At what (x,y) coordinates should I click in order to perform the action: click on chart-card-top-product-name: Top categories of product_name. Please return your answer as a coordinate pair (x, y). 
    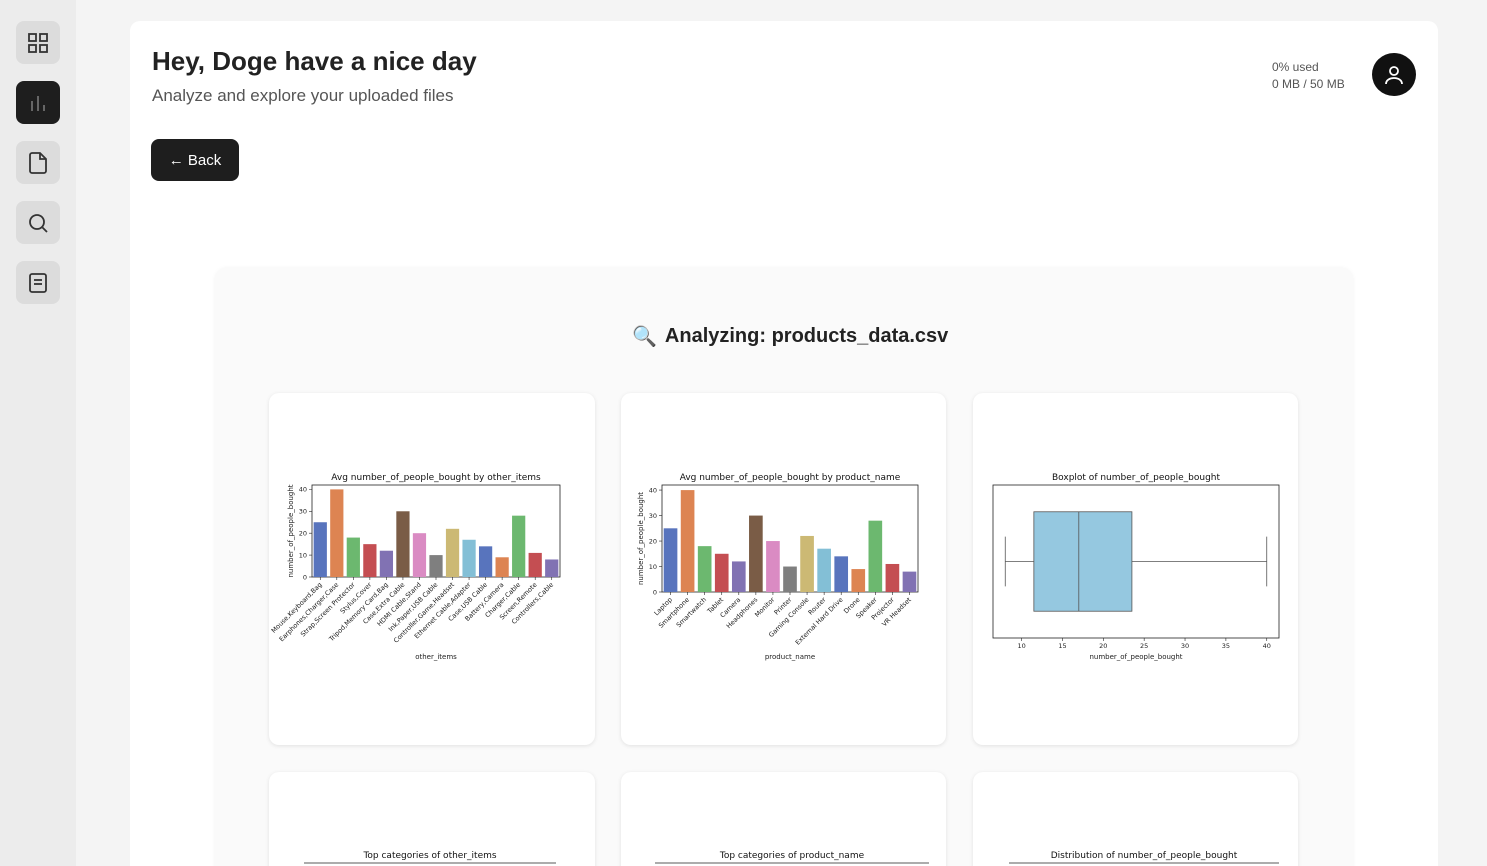
    Looking at the image, I should click on (783, 819).